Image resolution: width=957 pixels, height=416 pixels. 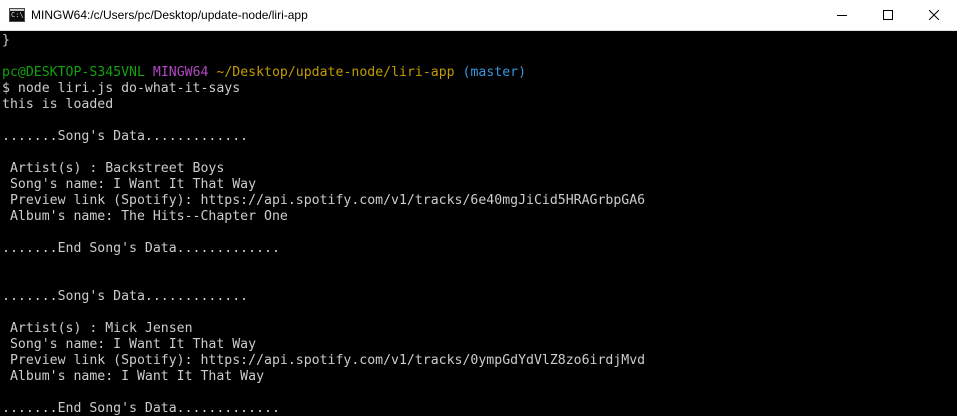 I want to click on minimize-button, so click(x=842, y=15).